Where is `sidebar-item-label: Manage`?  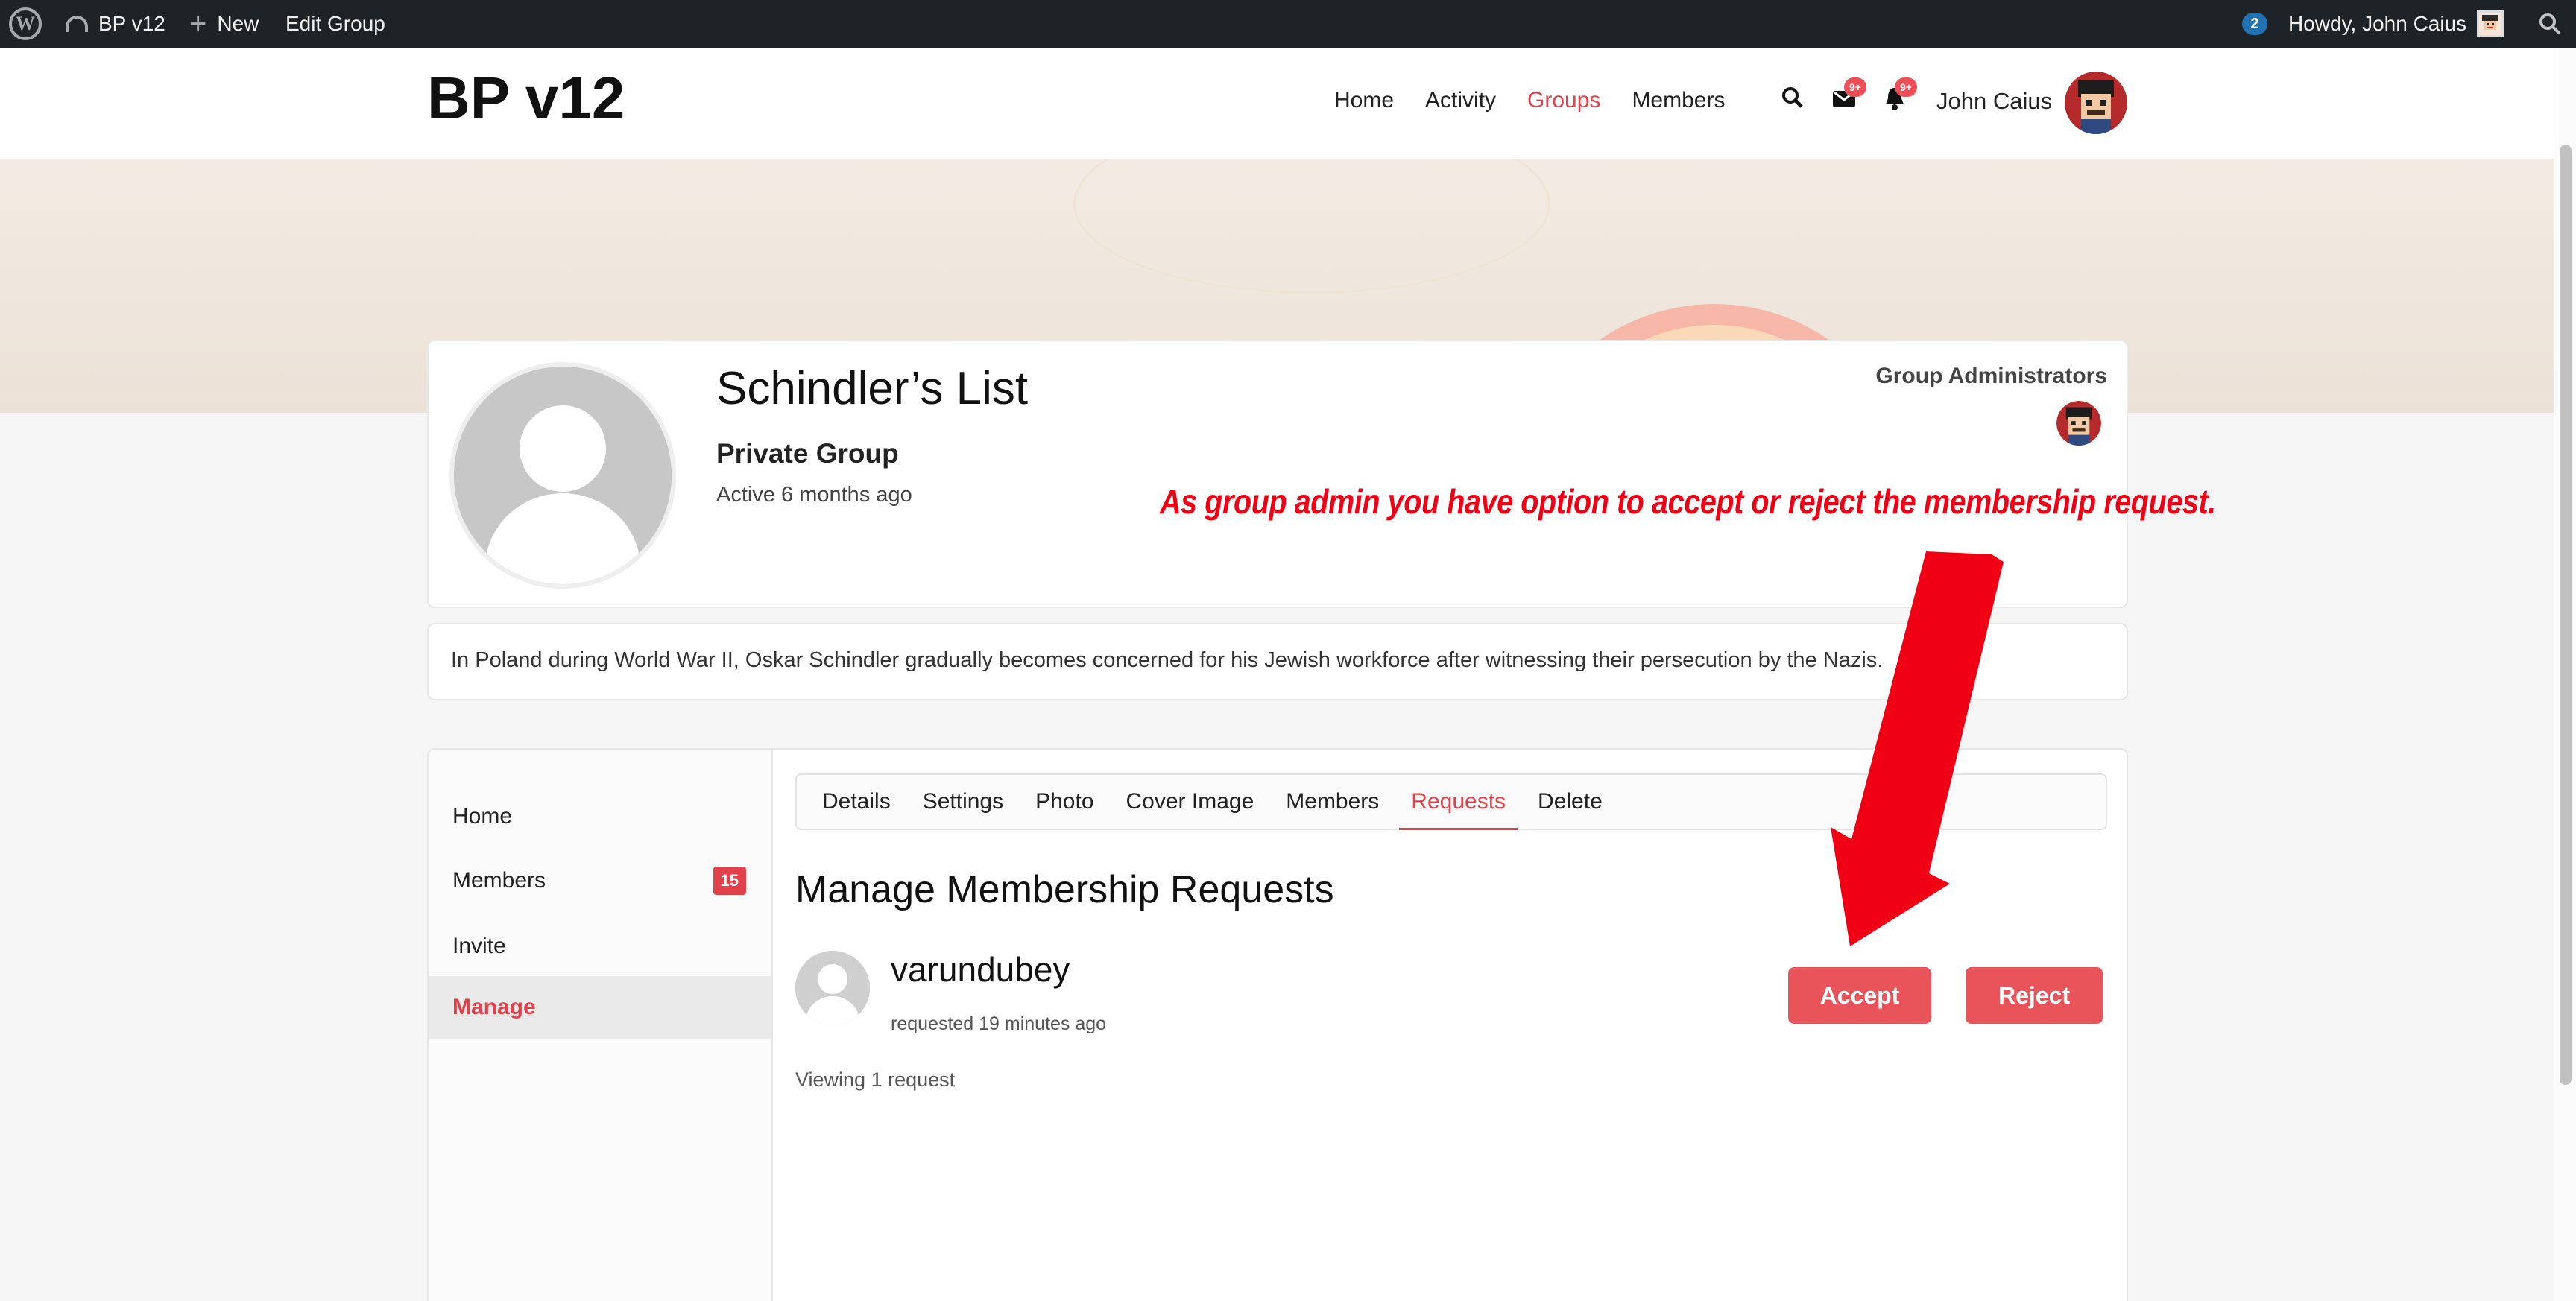
sidebar-item-label: Manage is located at coordinates (494, 1007).